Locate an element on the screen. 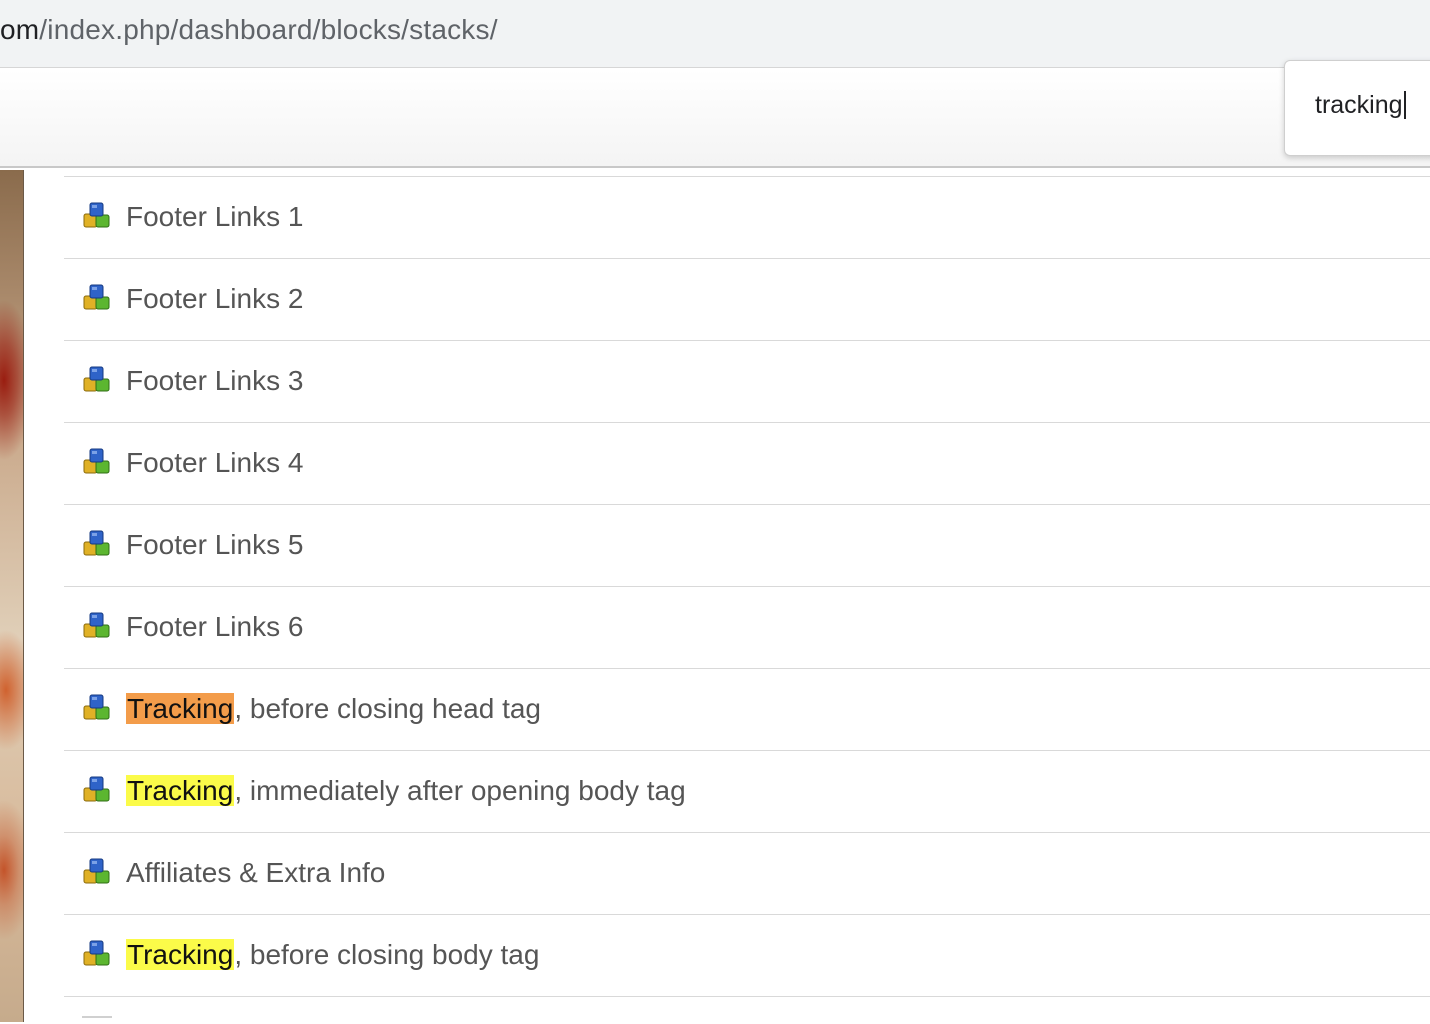  stack-list-item: Footer Links 3 is located at coordinates (747, 382).